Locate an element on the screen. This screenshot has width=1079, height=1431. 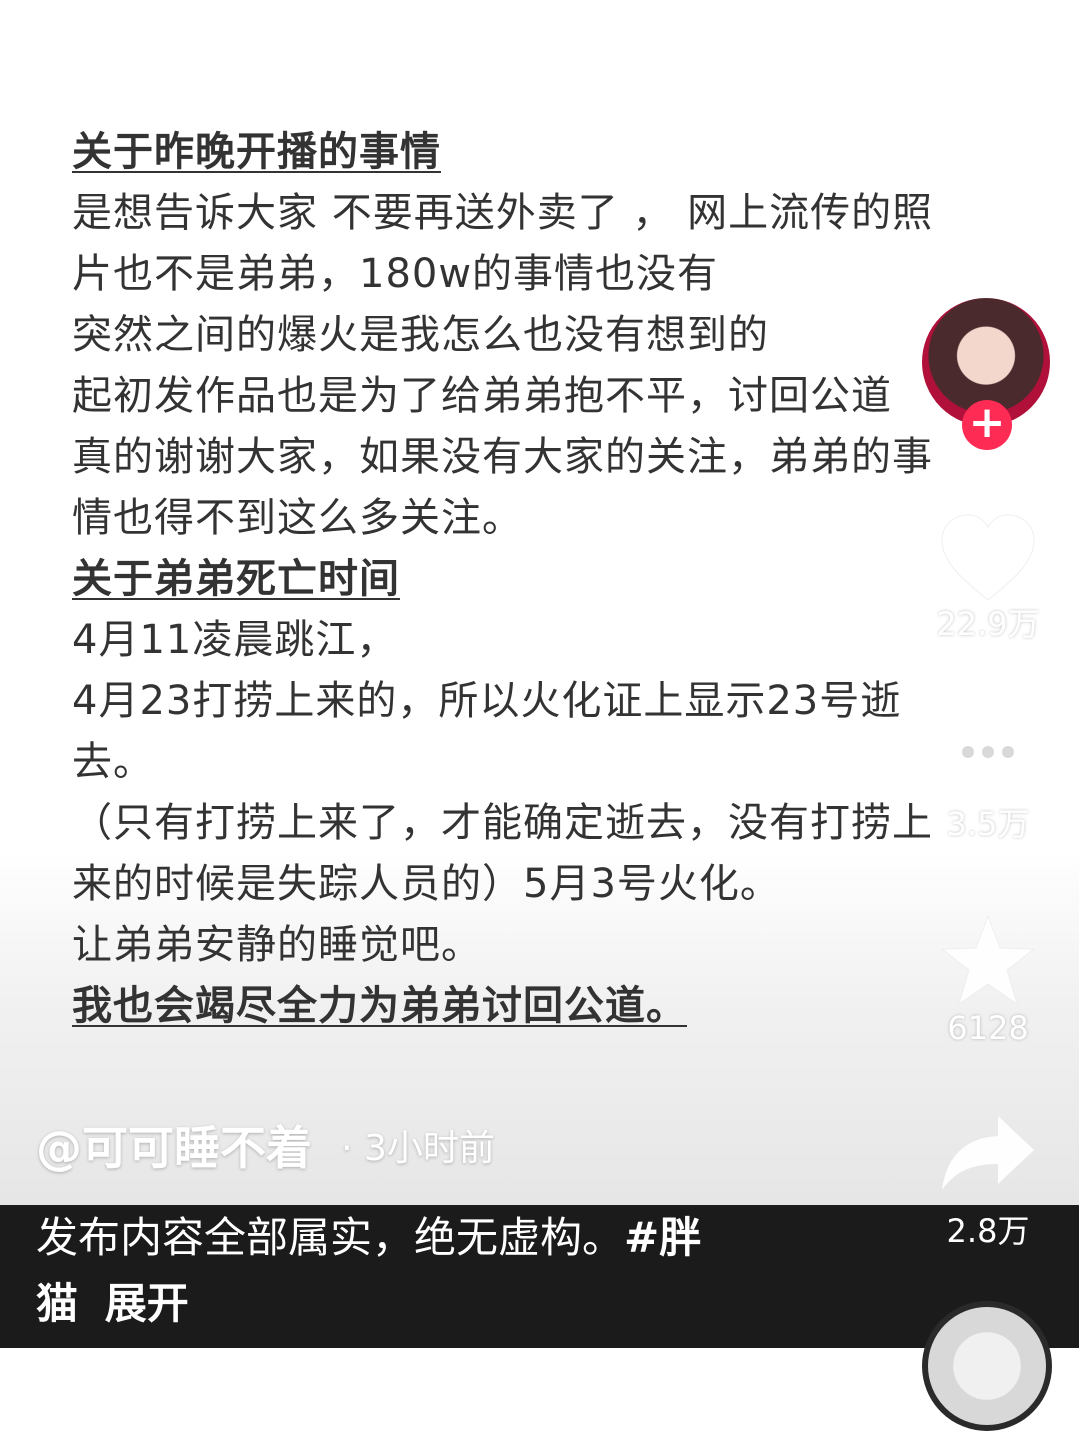
expand-button: 展开 is located at coordinates (147, 1303).